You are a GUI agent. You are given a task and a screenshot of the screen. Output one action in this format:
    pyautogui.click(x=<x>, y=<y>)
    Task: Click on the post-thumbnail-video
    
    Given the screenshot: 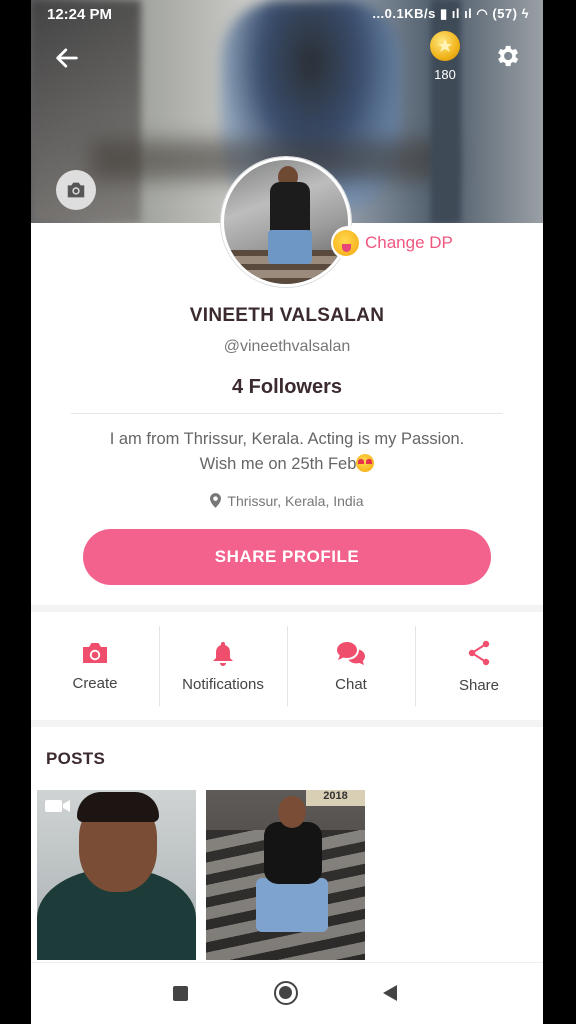 What is the action you would take?
    pyautogui.click(x=116, y=875)
    